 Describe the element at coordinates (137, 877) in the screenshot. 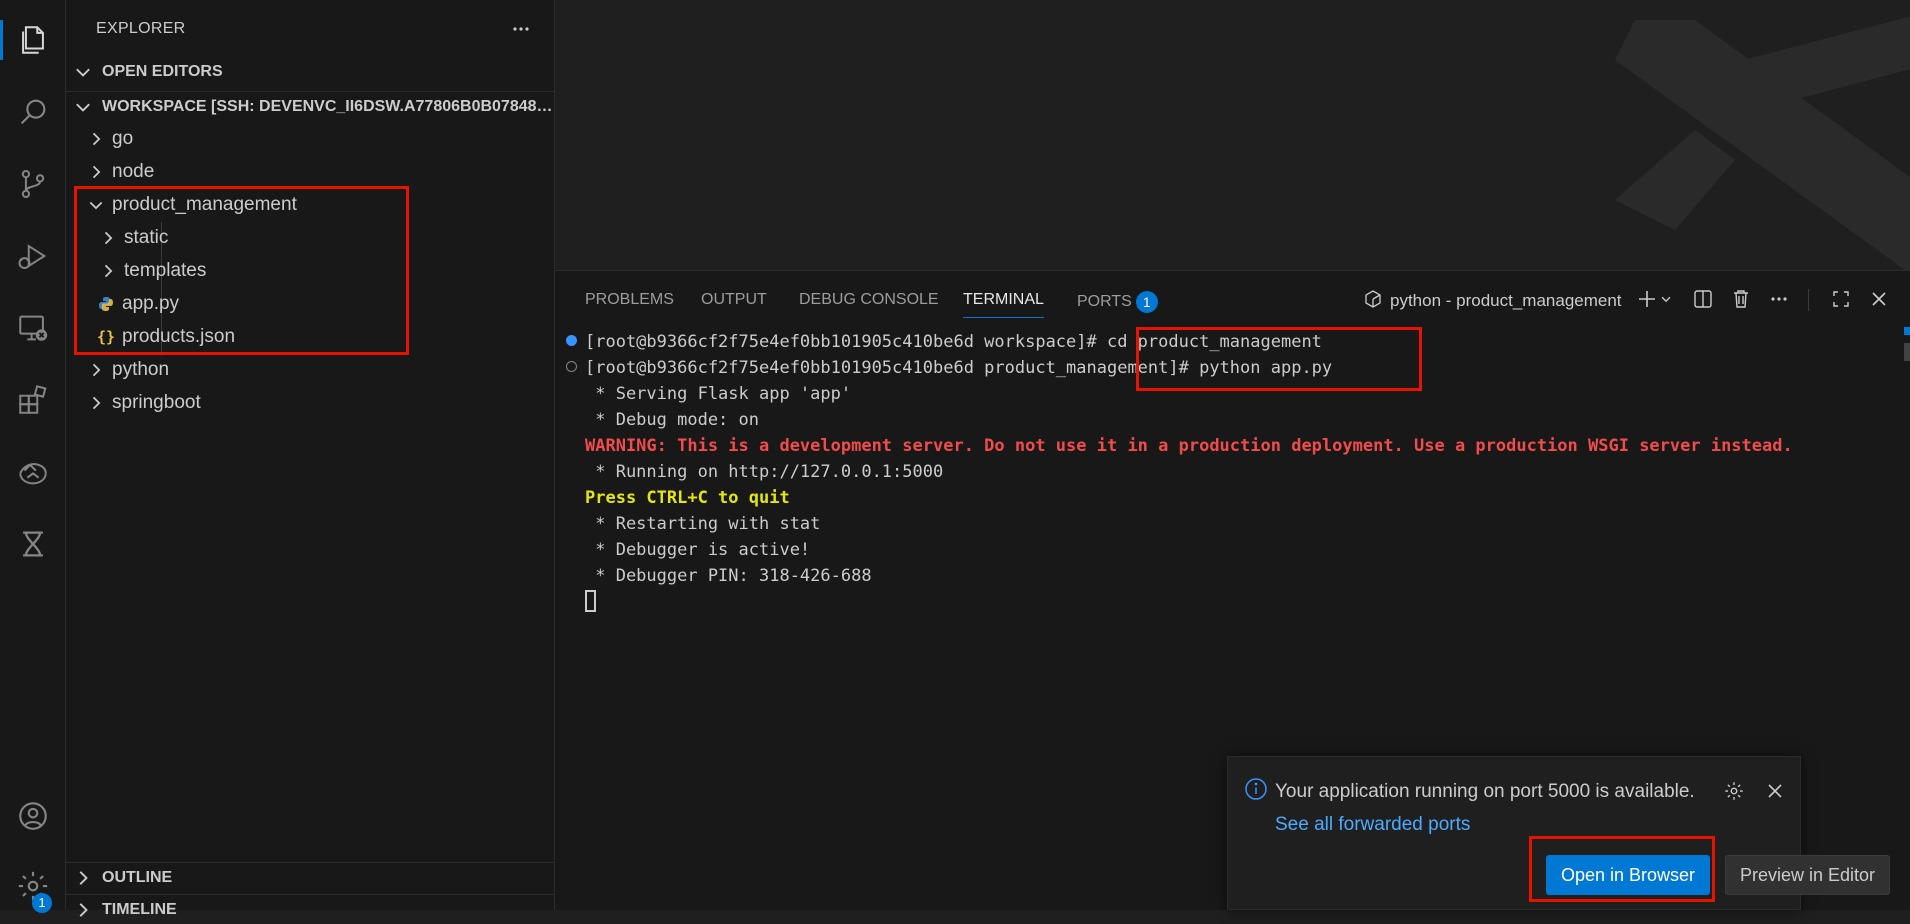

I see `outline-label: OUTLINE` at that location.